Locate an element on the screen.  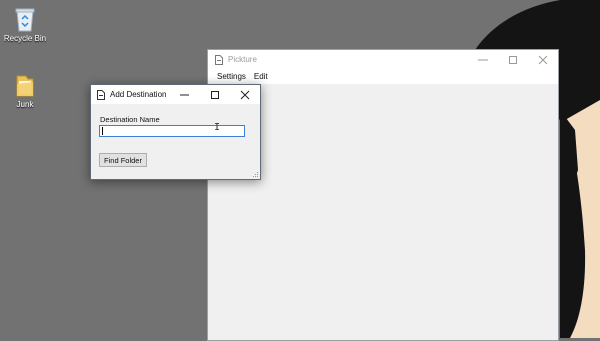
destination-name-label: Destination Name is located at coordinates (130, 119).